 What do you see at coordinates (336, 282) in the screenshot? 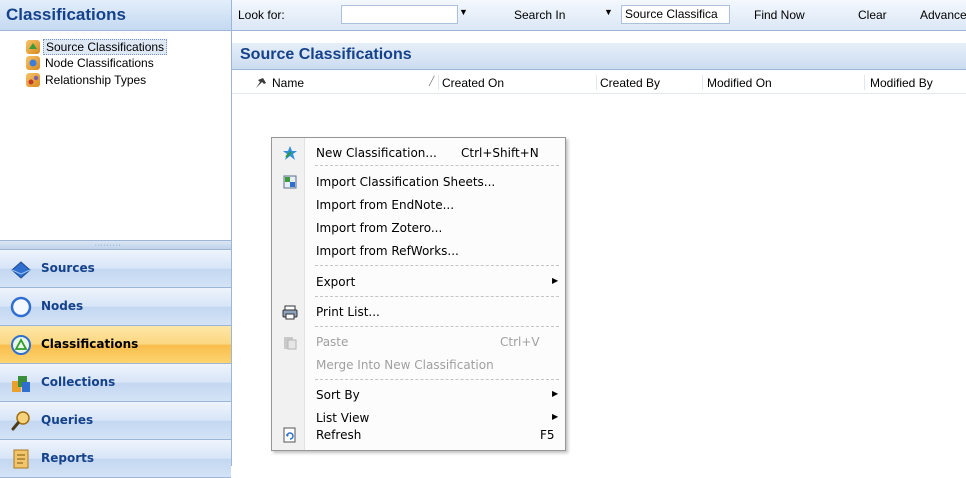
I see `menu-item-label: Export` at bounding box center [336, 282].